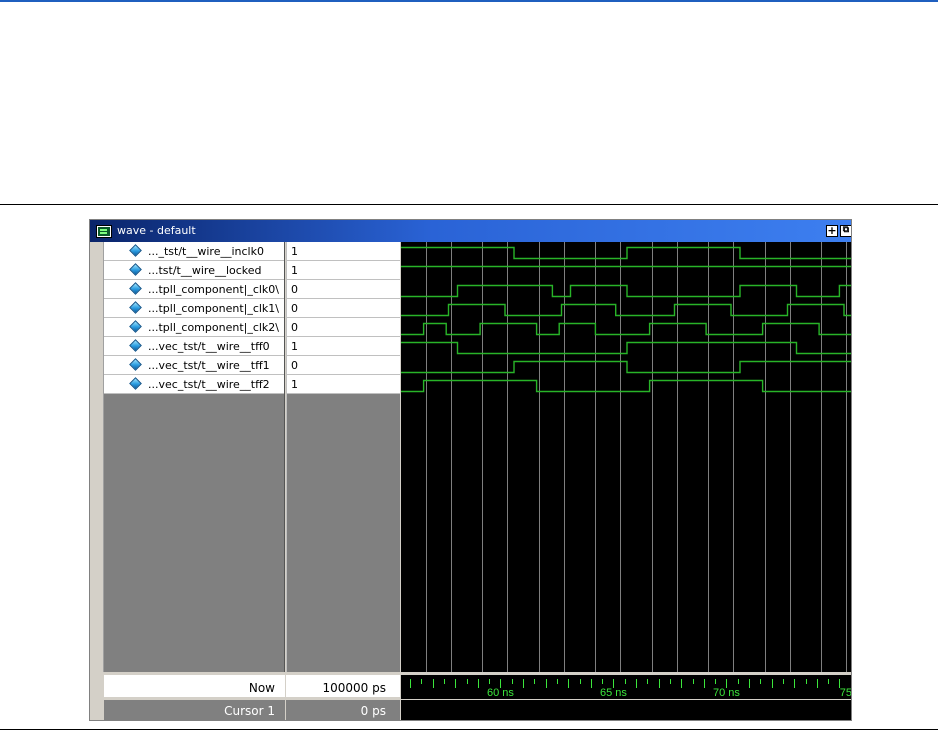  Describe the element at coordinates (470, 231) in the screenshot. I see `title-bar: wave - default + ⧉` at that location.